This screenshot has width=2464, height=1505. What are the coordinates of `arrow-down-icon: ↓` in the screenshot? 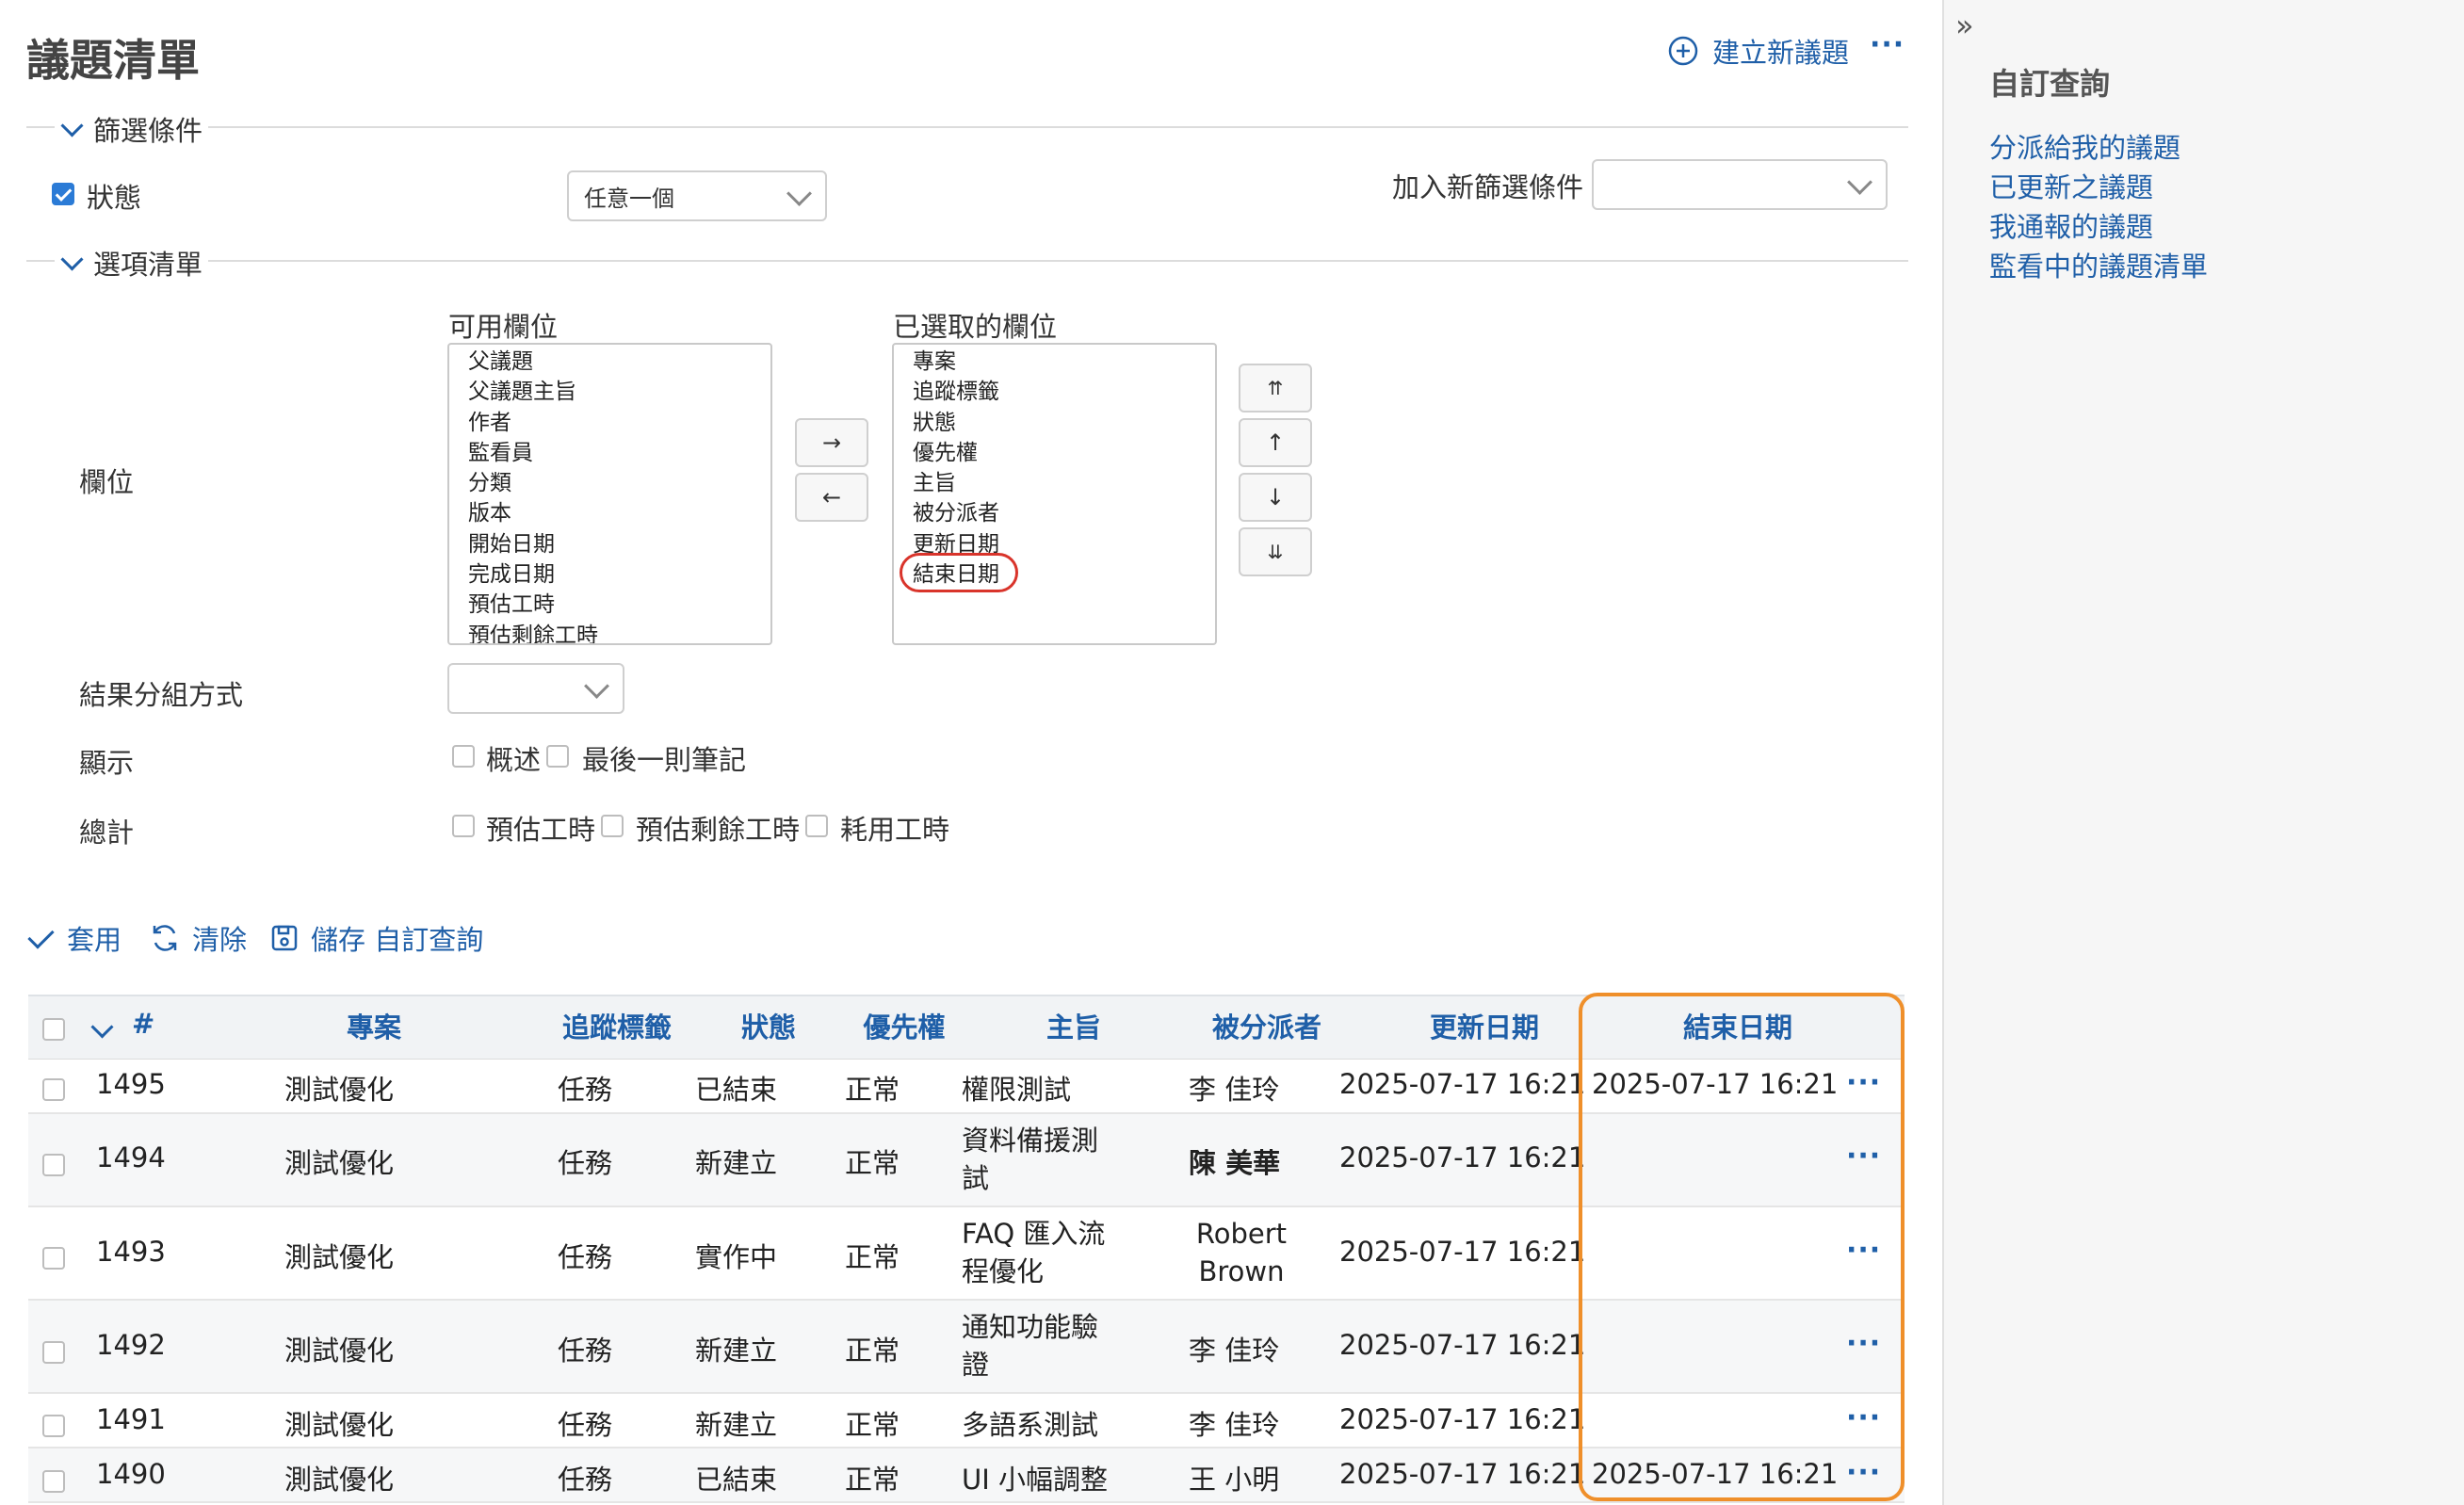 It's located at (1275, 497).